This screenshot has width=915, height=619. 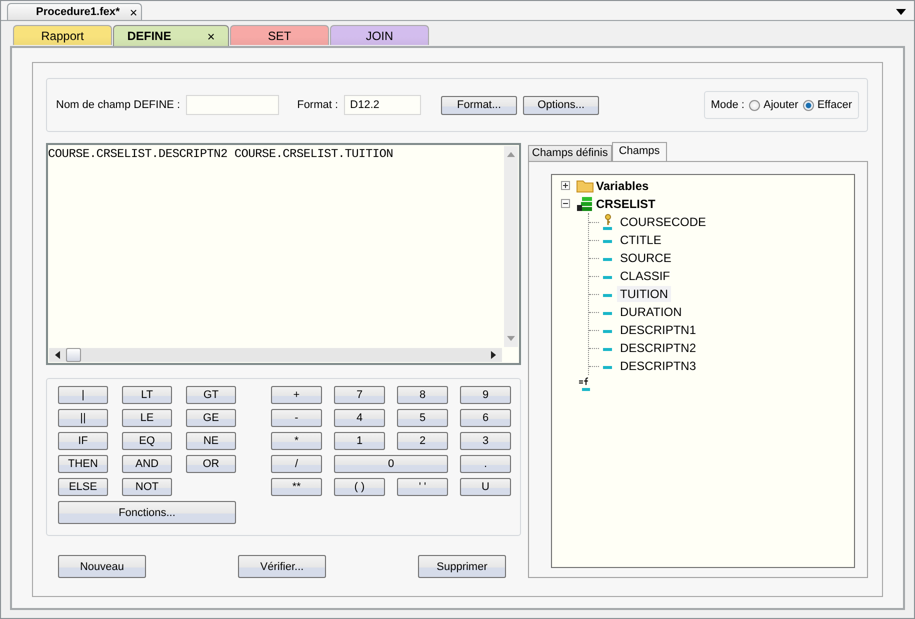 I want to click on keypad-key: 4, so click(x=359, y=418).